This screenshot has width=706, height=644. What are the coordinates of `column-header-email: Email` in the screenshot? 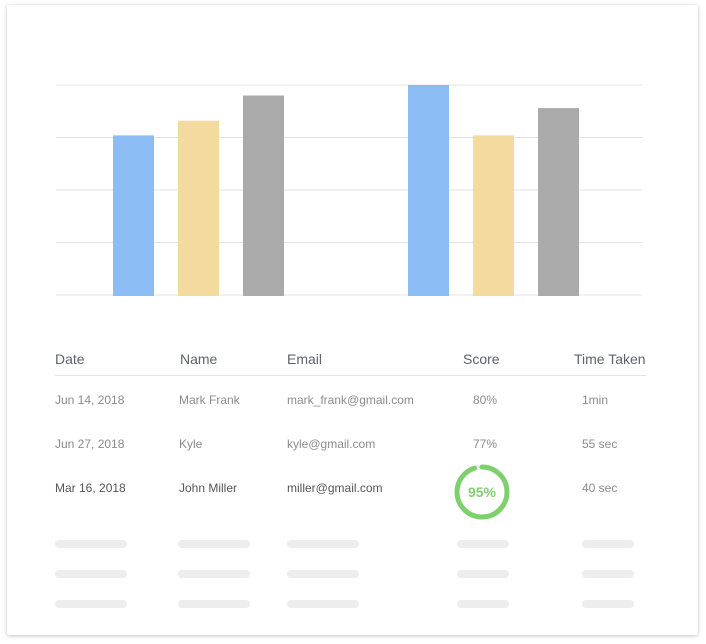 It's located at (304, 359).